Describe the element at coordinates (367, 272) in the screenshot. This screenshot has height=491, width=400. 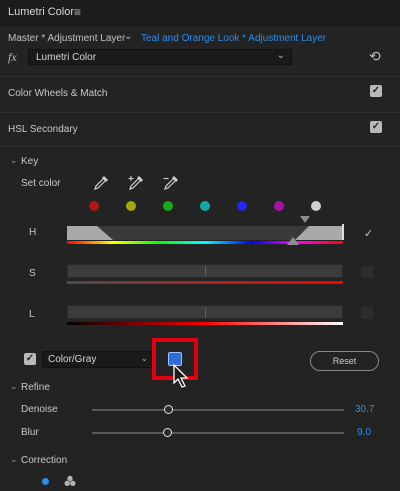
I see `saturation-toggle` at that location.